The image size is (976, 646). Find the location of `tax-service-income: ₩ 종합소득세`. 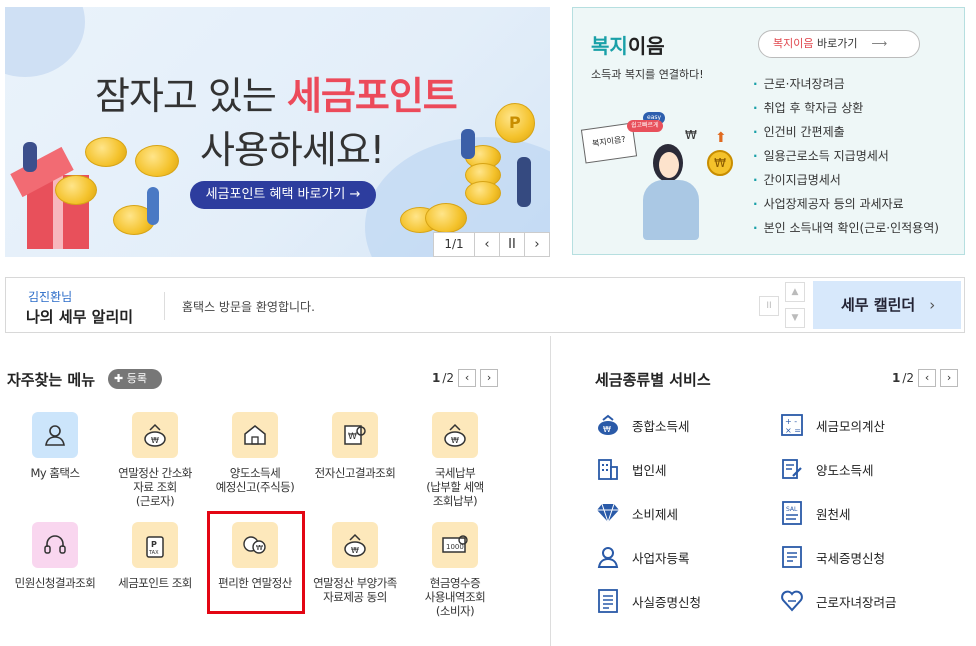

tax-service-income: ₩ 종합소득세 is located at coordinates (642, 425).